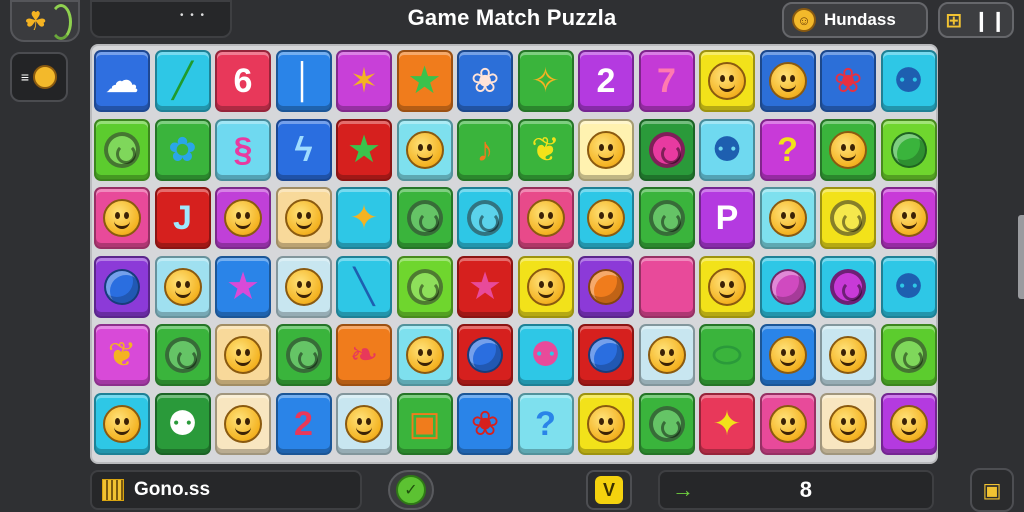 The width and height of the screenshot is (1024, 512). What do you see at coordinates (666, 286) in the screenshot?
I see `tile-r3-c9: ★` at bounding box center [666, 286].